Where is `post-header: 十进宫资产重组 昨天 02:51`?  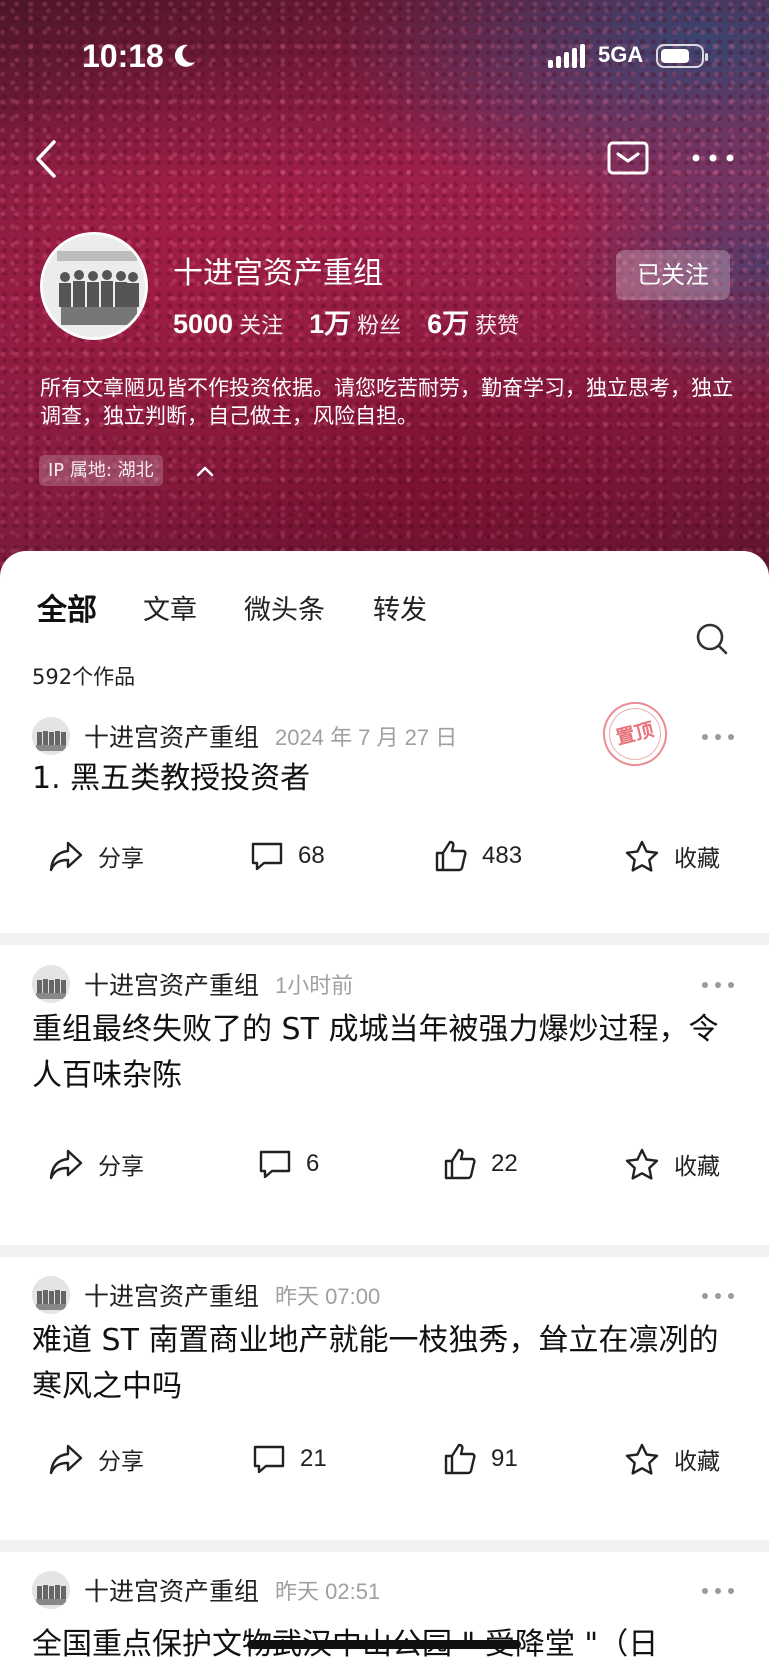
post-header: 十进宫资产重组 昨天 02:51 is located at coordinates (206, 1590).